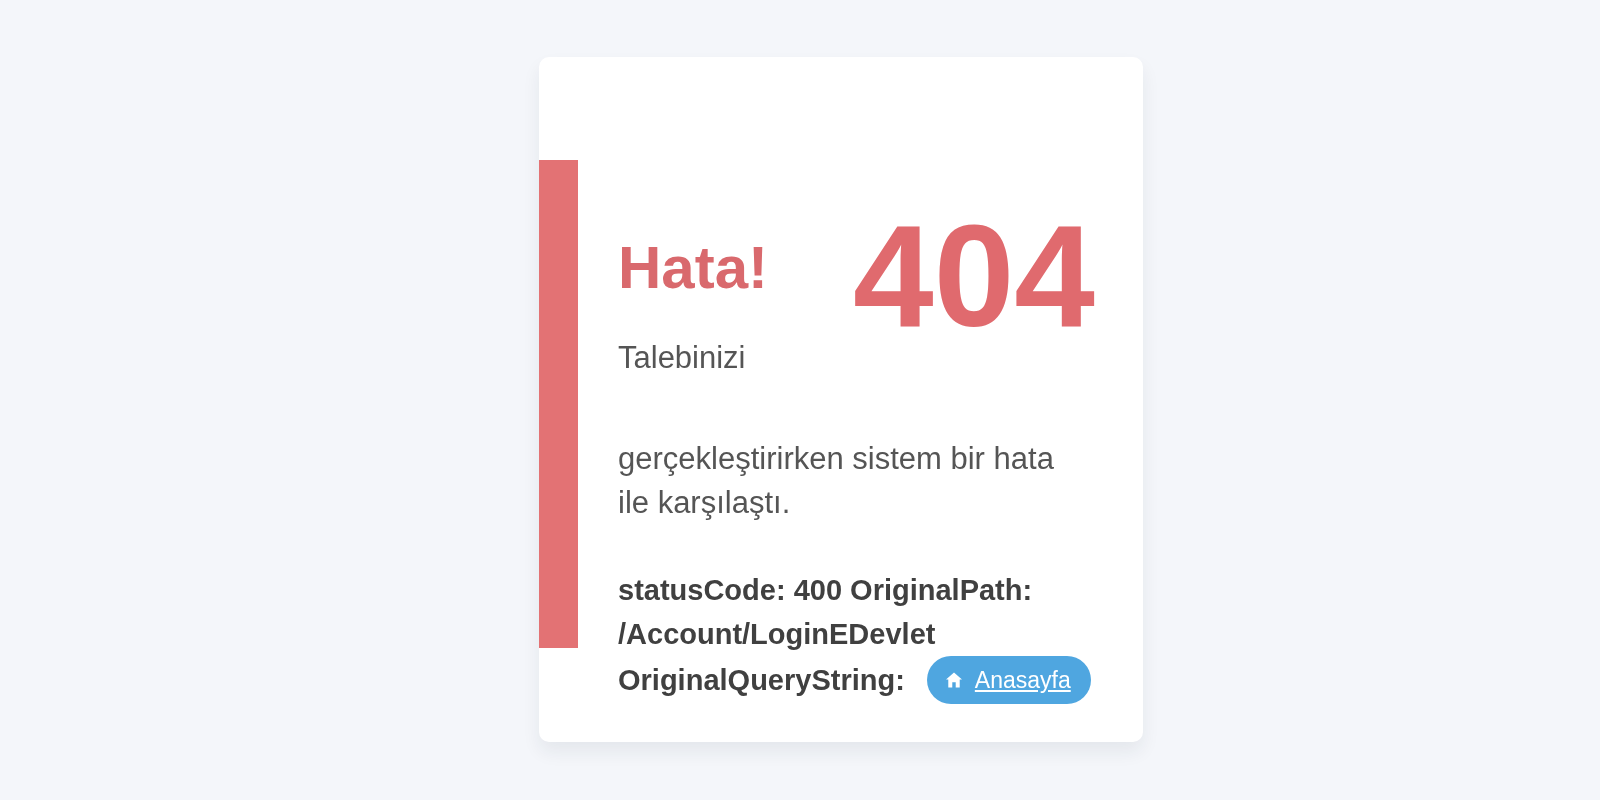  Describe the element at coordinates (825, 590) in the screenshot. I see `error-detail-text: statusCode: 400 OriginalPath:` at that location.